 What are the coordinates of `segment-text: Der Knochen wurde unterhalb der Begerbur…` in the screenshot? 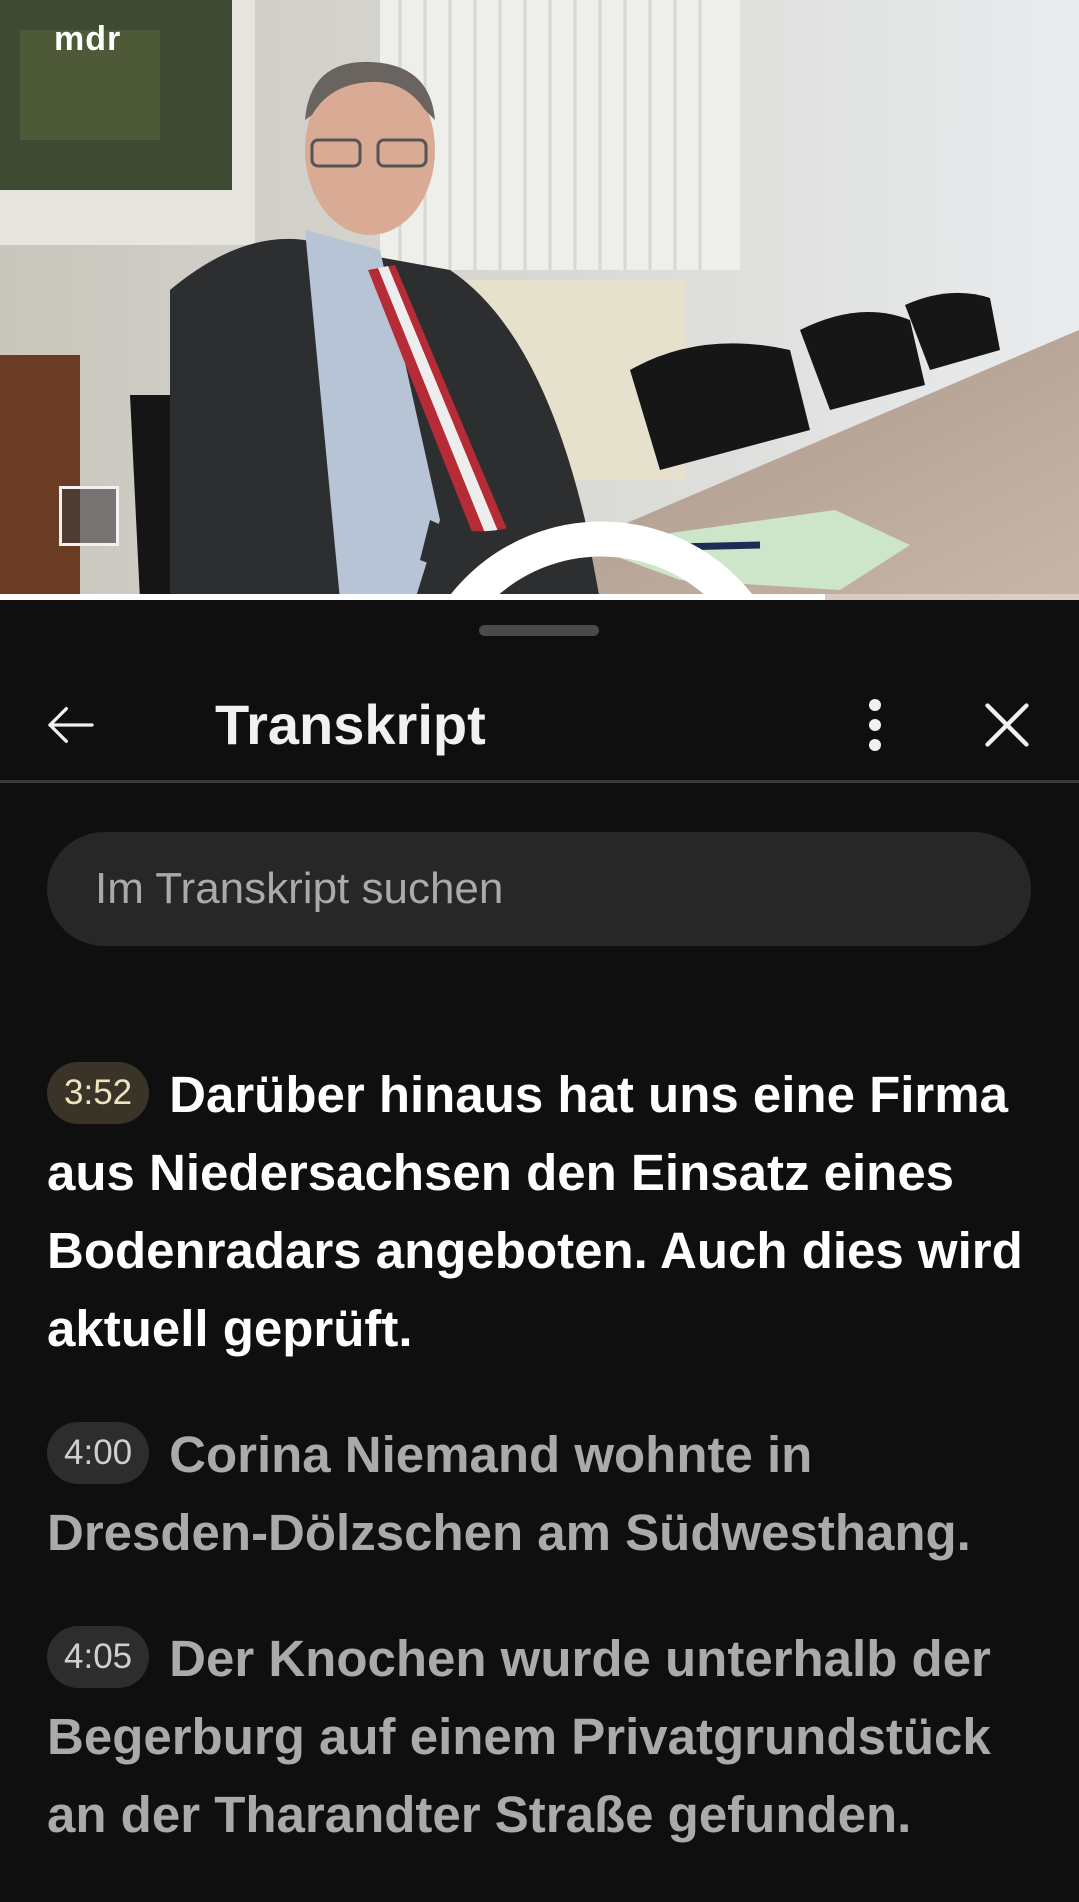 It's located at (519, 1736).